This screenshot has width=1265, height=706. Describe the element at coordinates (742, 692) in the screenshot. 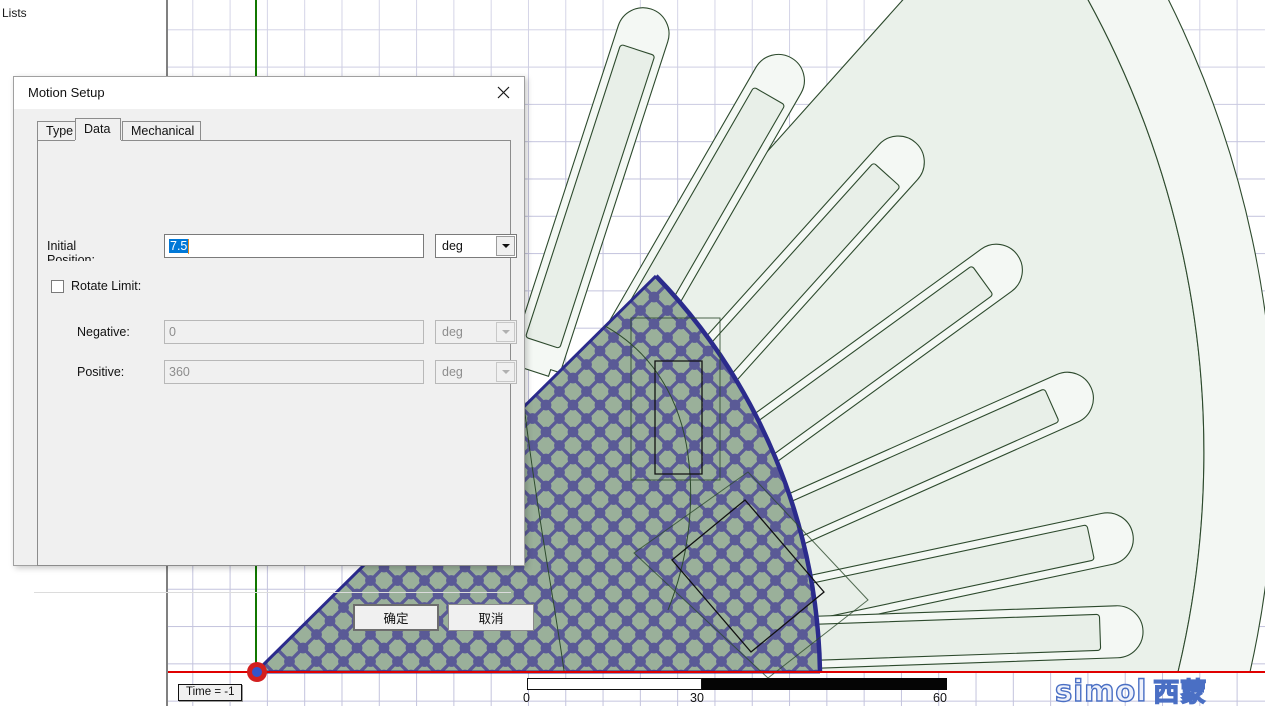

I see `scale-bar: 0 30 60 (mm)` at that location.